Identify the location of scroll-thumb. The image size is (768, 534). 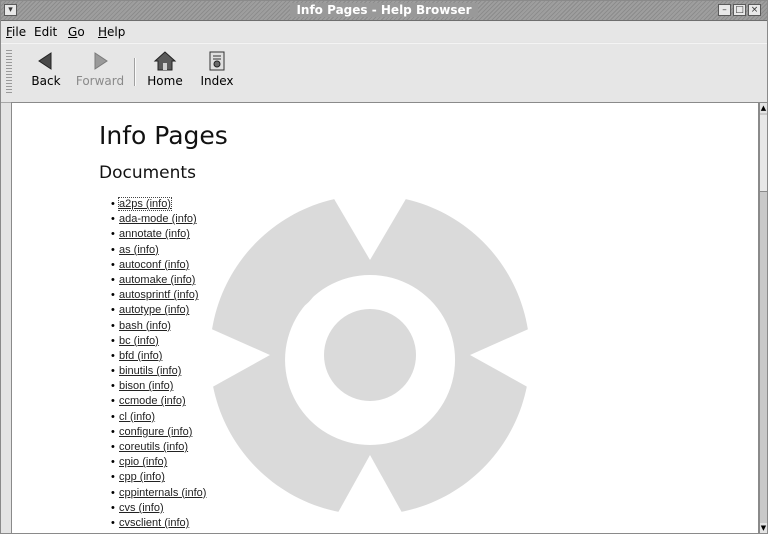
(763, 153).